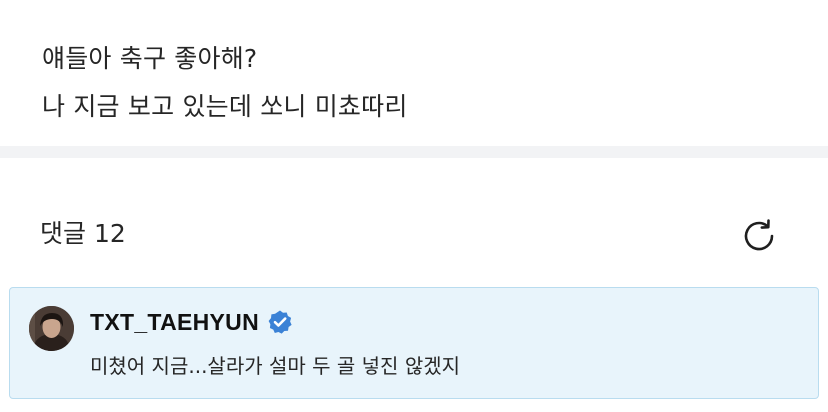 Image resolution: width=828 pixels, height=412 pixels. What do you see at coordinates (83, 233) in the screenshot?
I see `comments-count-label: 댓글 12` at bounding box center [83, 233].